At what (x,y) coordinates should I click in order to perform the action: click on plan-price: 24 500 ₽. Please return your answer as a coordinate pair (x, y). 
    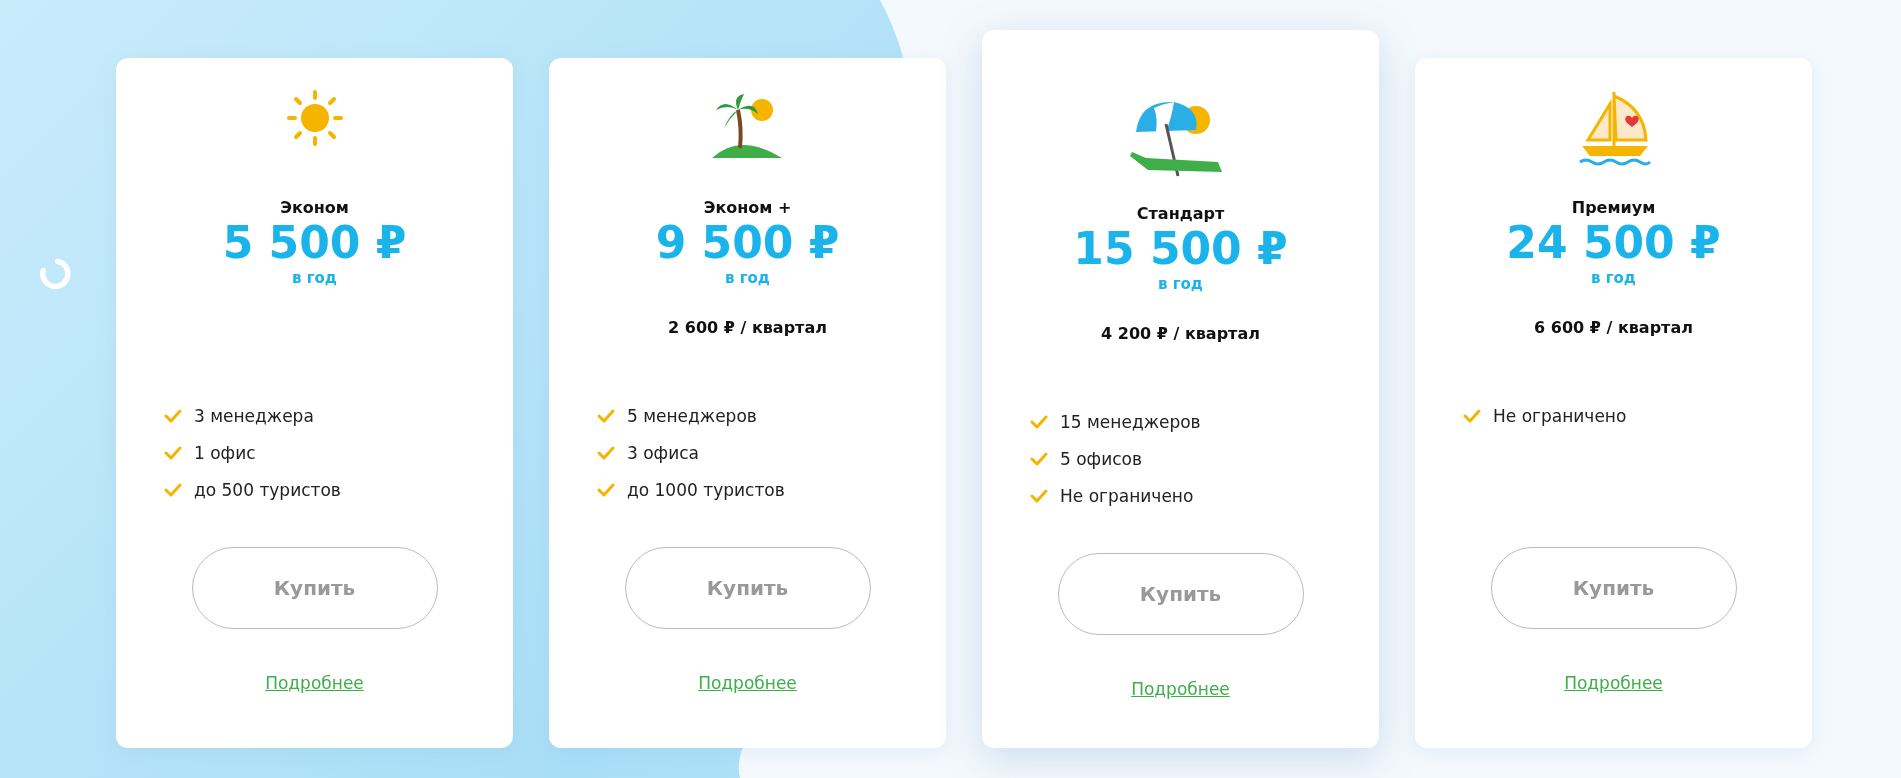
    Looking at the image, I should click on (1613, 243).